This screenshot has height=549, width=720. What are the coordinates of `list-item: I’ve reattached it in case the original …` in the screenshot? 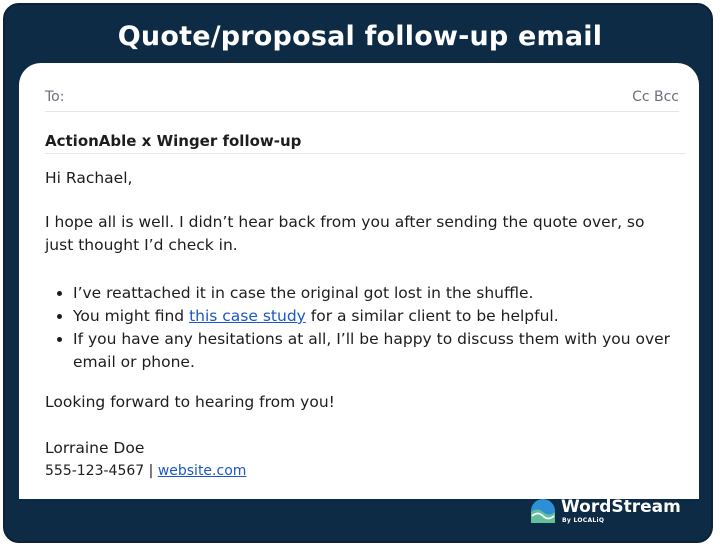 It's located at (383, 293).